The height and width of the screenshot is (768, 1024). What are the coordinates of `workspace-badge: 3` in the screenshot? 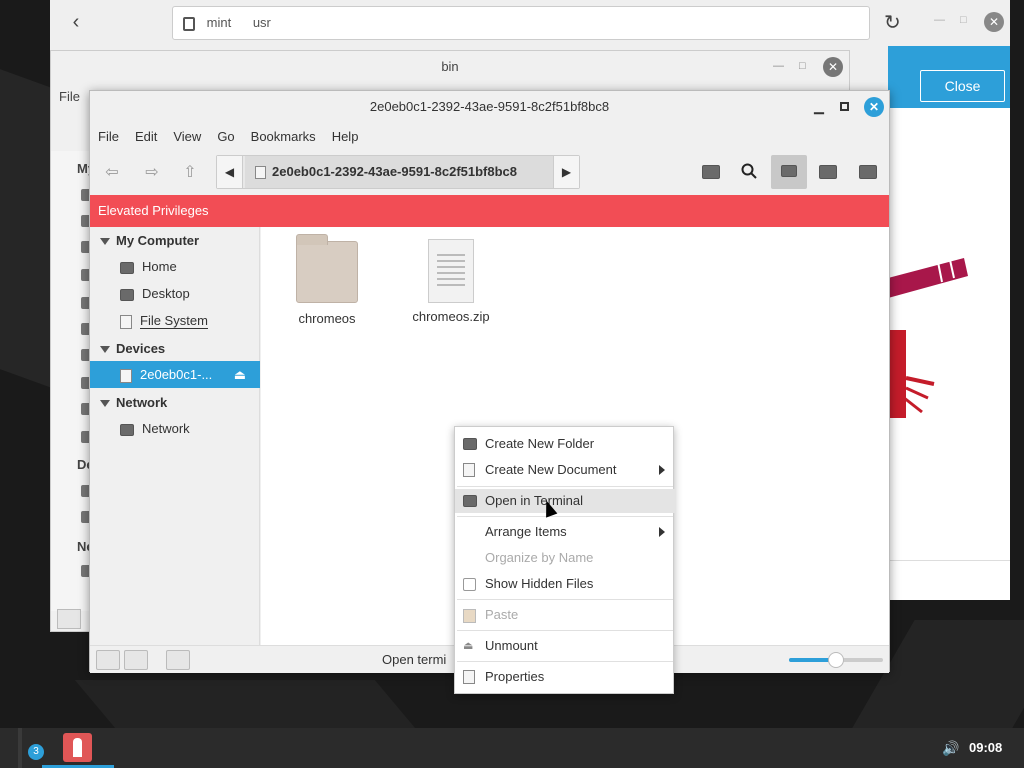 It's located at (36, 752).